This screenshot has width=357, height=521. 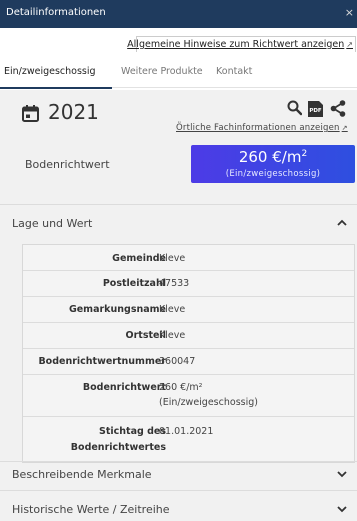 I want to click on bodenrichtwert-amount: 260 €/m, so click(x=270, y=157).